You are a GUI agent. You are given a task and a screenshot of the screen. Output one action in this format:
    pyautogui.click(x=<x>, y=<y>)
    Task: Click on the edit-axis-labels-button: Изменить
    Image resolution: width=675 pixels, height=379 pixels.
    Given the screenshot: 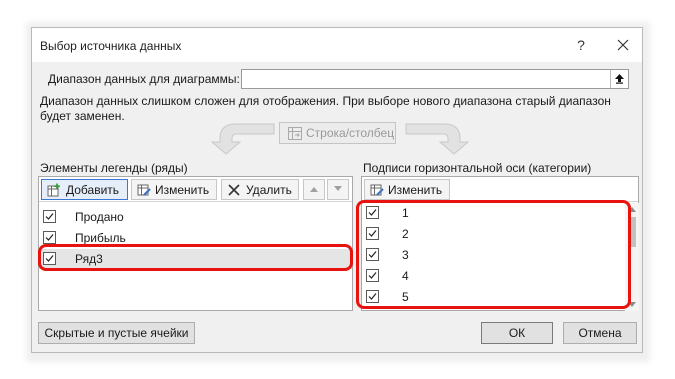 What is the action you would take?
    pyautogui.click(x=407, y=189)
    